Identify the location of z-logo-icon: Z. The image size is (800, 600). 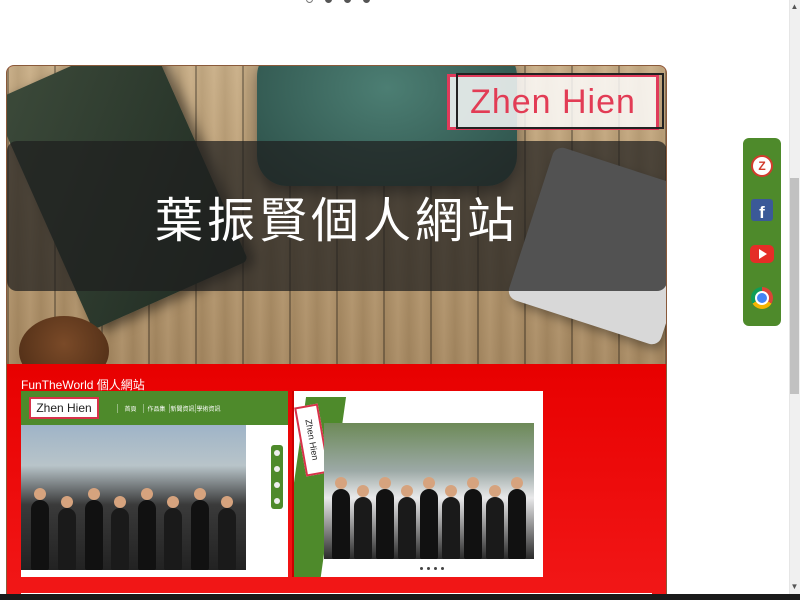
(762, 166).